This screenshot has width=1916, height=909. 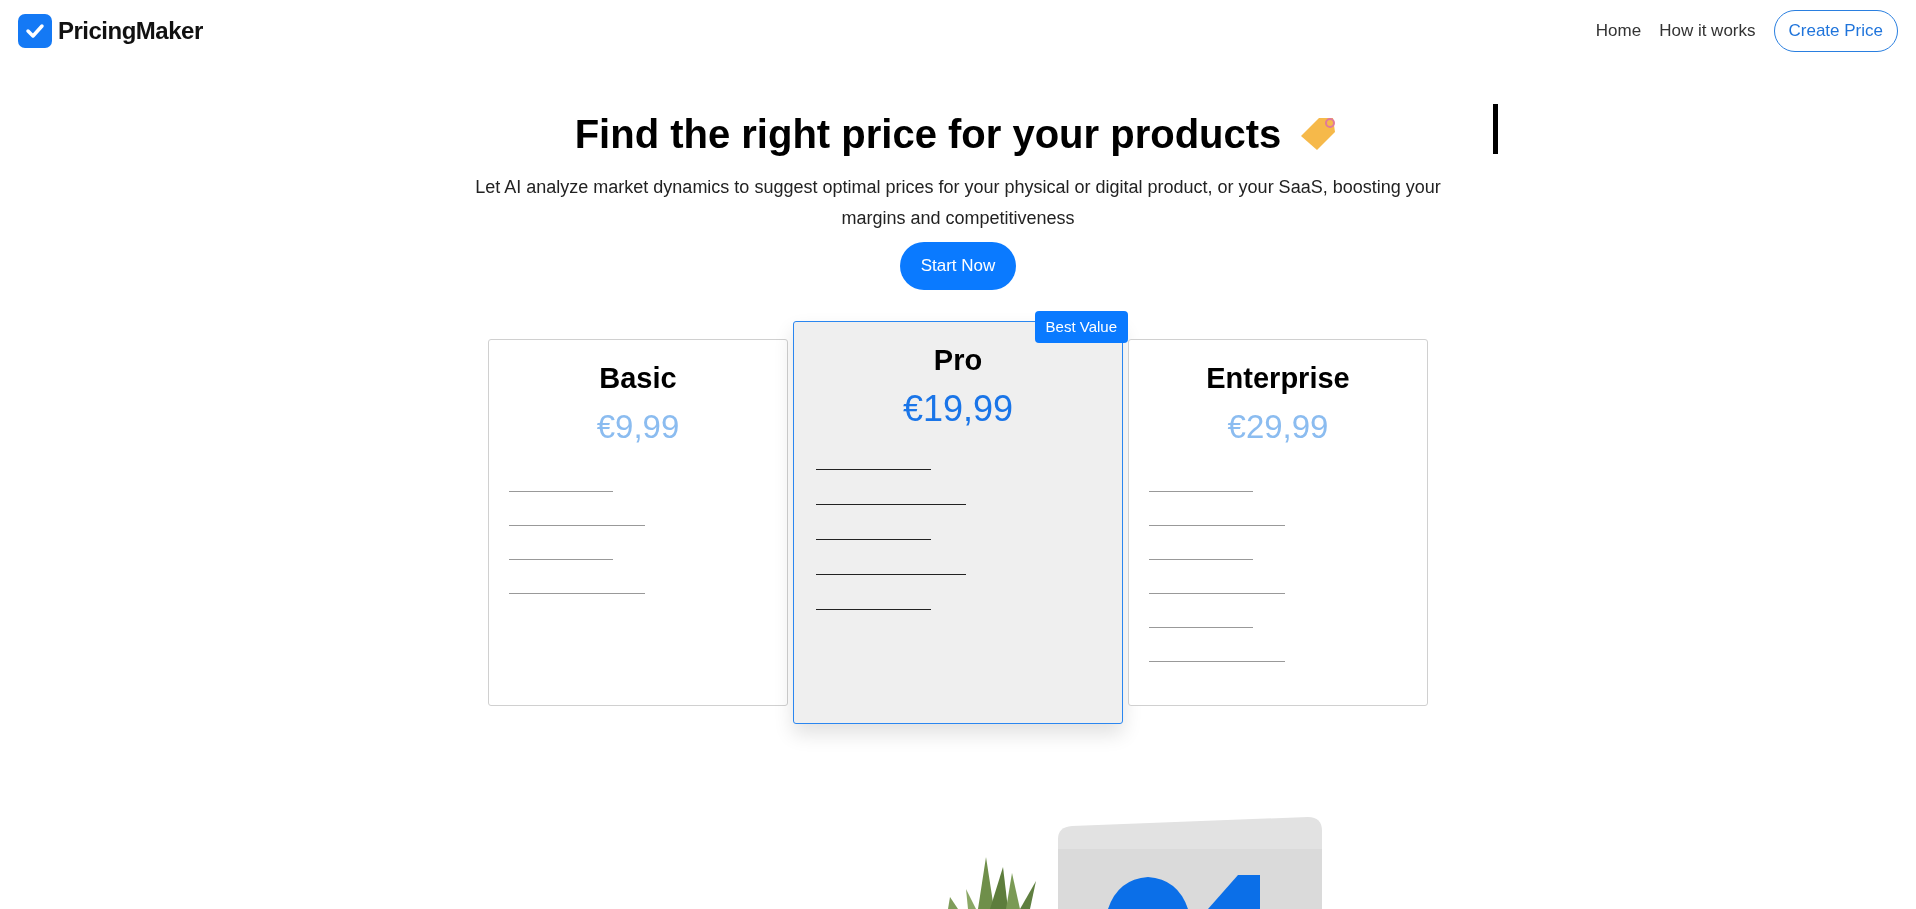 What do you see at coordinates (958, 360) in the screenshot?
I see `plan-name: Pro` at bounding box center [958, 360].